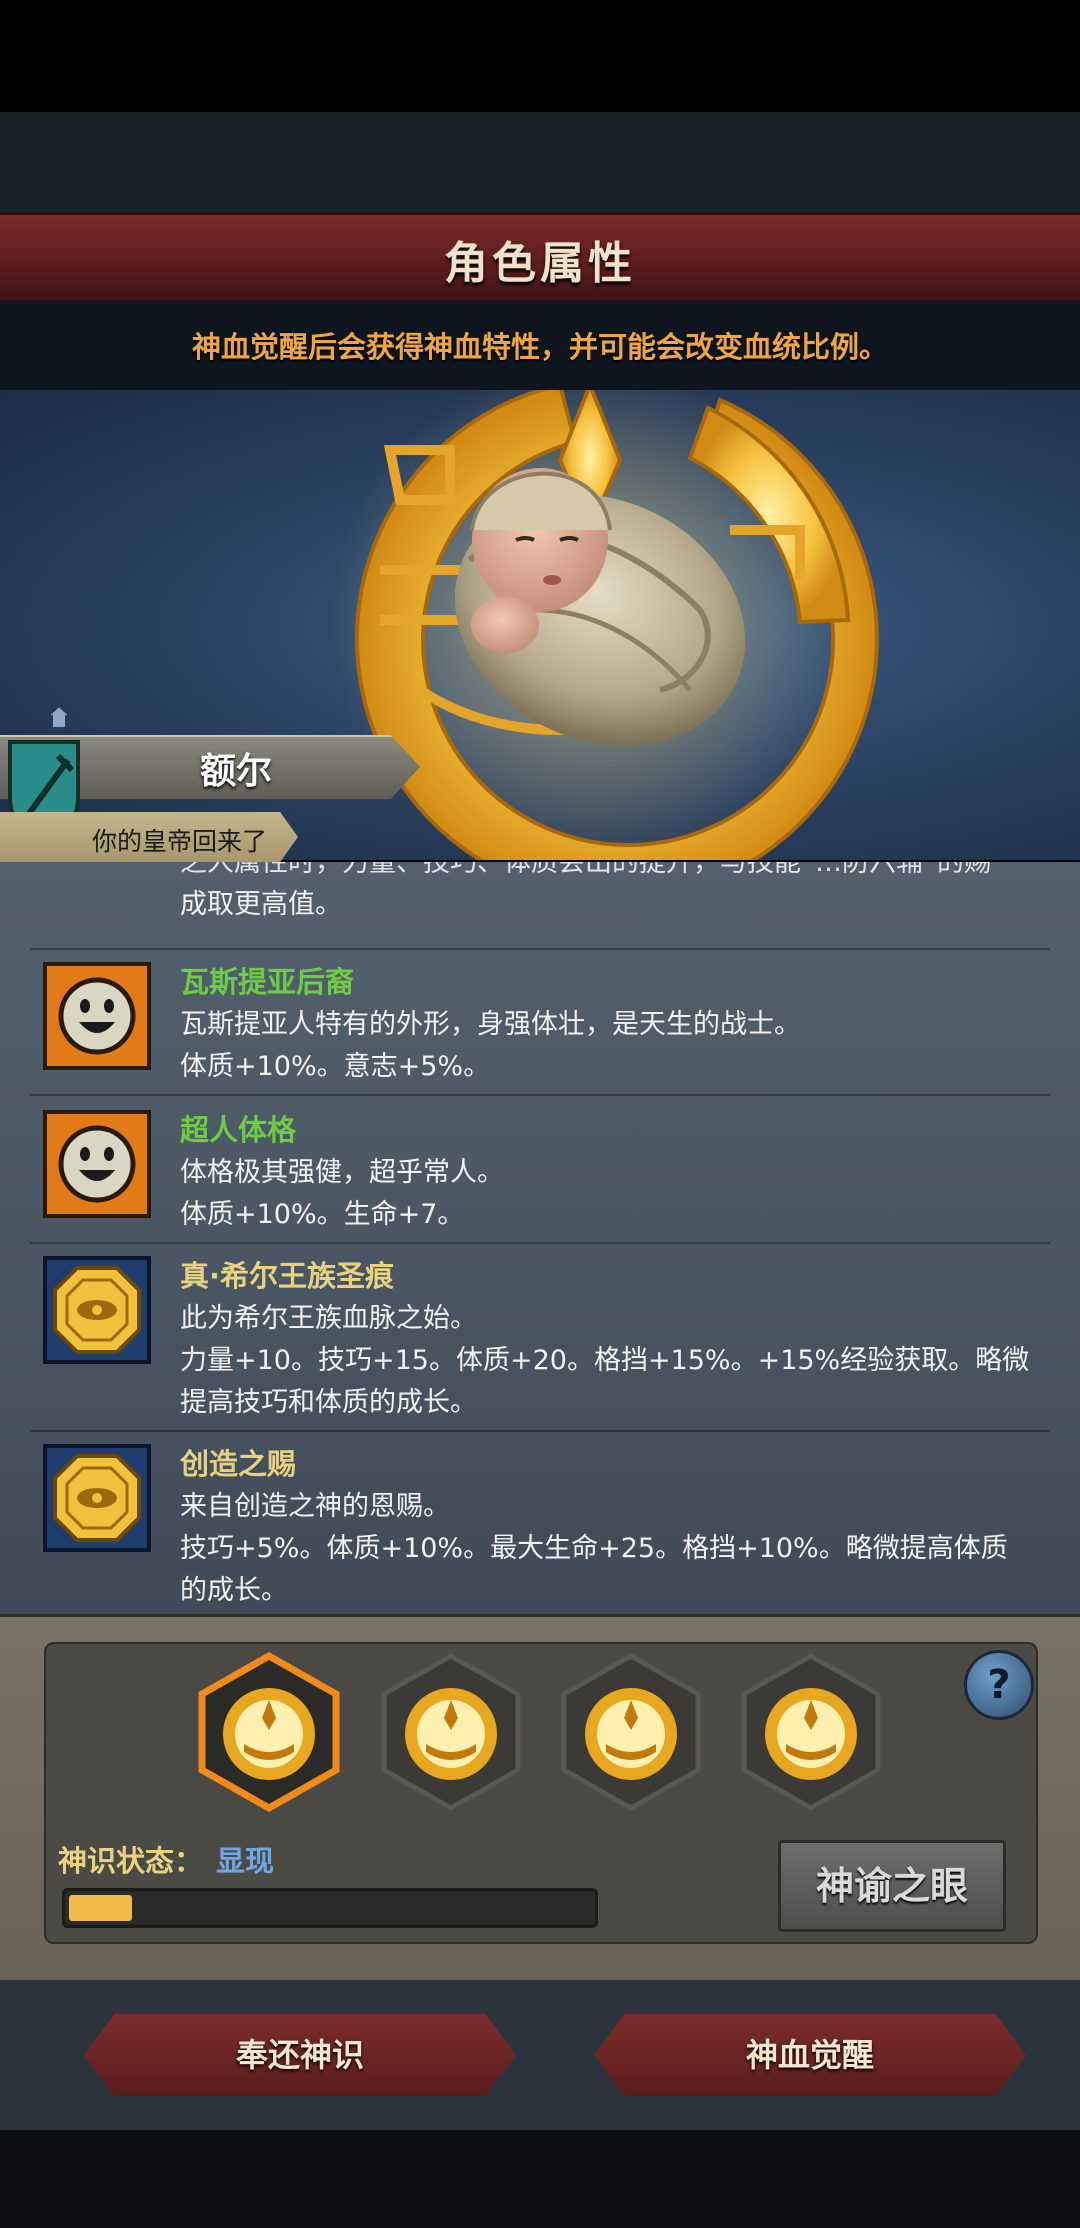 Image resolution: width=1080 pixels, height=2228 pixels. Describe the element at coordinates (594, 1548) in the screenshot. I see `trait-desc: 技巧+5%。体质+10%。最大生命+25。格挡+10%。略微提高体质` at that location.